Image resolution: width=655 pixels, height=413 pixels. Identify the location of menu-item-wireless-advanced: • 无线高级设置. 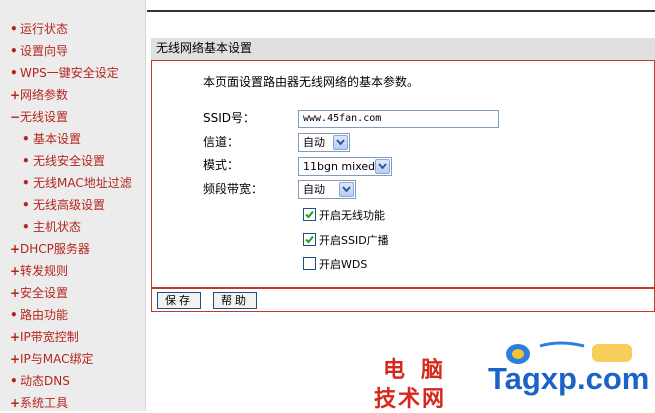
(63, 205).